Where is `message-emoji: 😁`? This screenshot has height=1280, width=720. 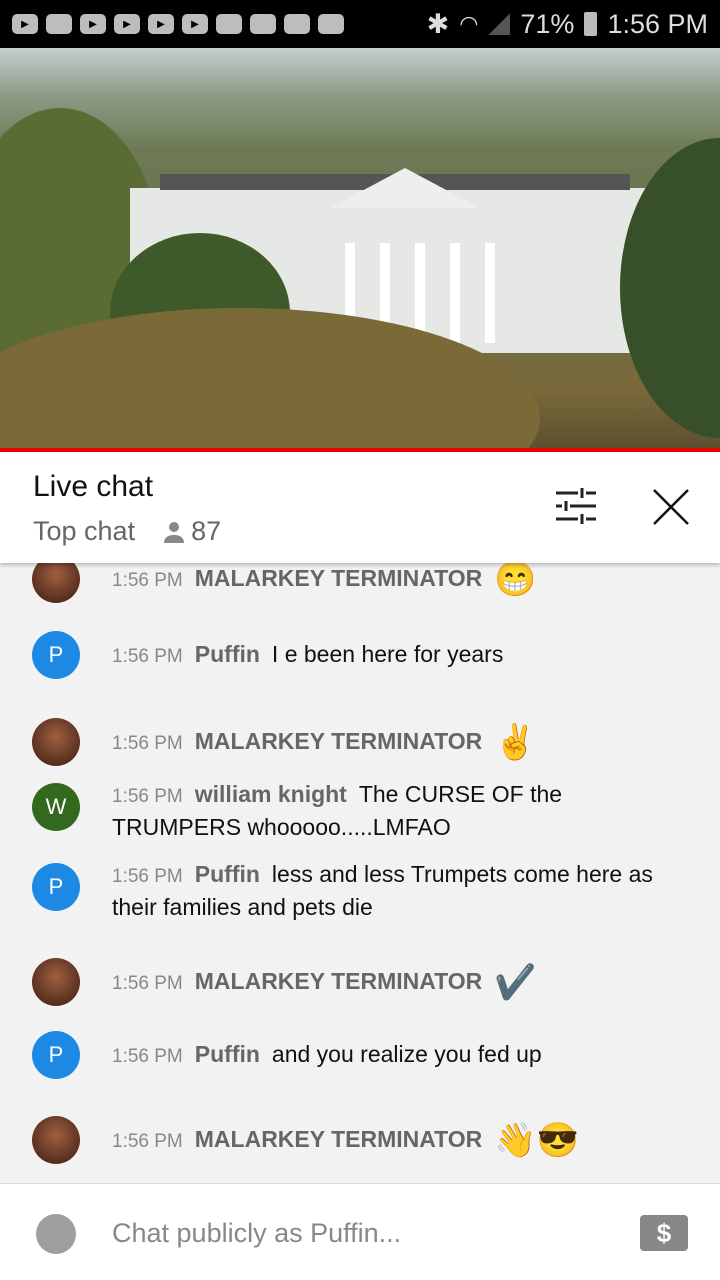 message-emoji: 😁 is located at coordinates (515, 581).